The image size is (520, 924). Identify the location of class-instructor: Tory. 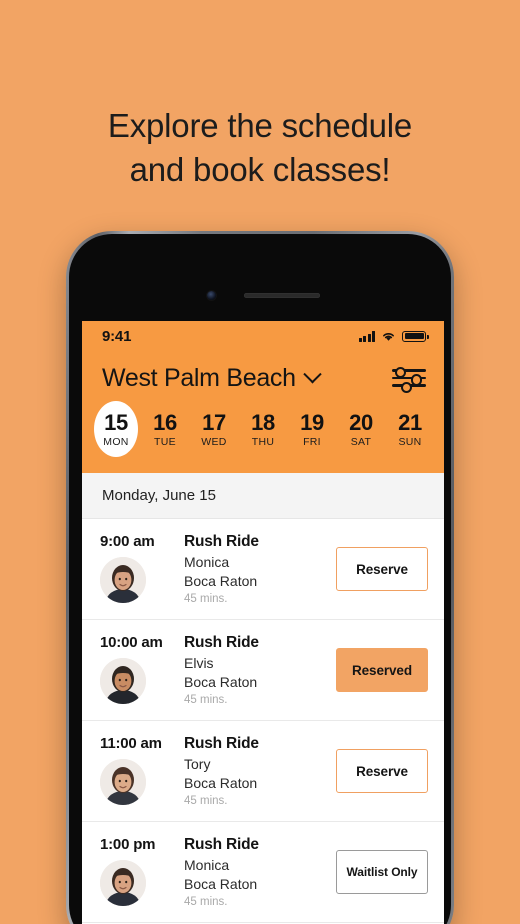
(197, 764).